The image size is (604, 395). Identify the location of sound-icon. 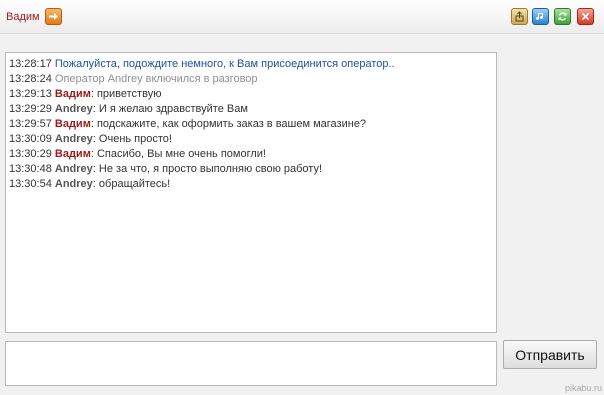
(540, 17).